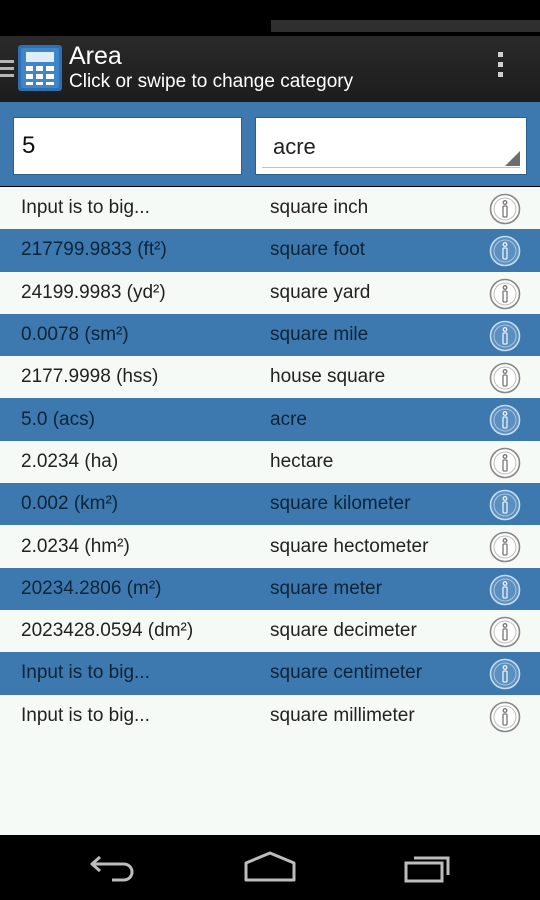 Image resolution: width=540 pixels, height=900 pixels. What do you see at coordinates (340, 504) in the screenshot?
I see `unit-name: square kilometer` at bounding box center [340, 504].